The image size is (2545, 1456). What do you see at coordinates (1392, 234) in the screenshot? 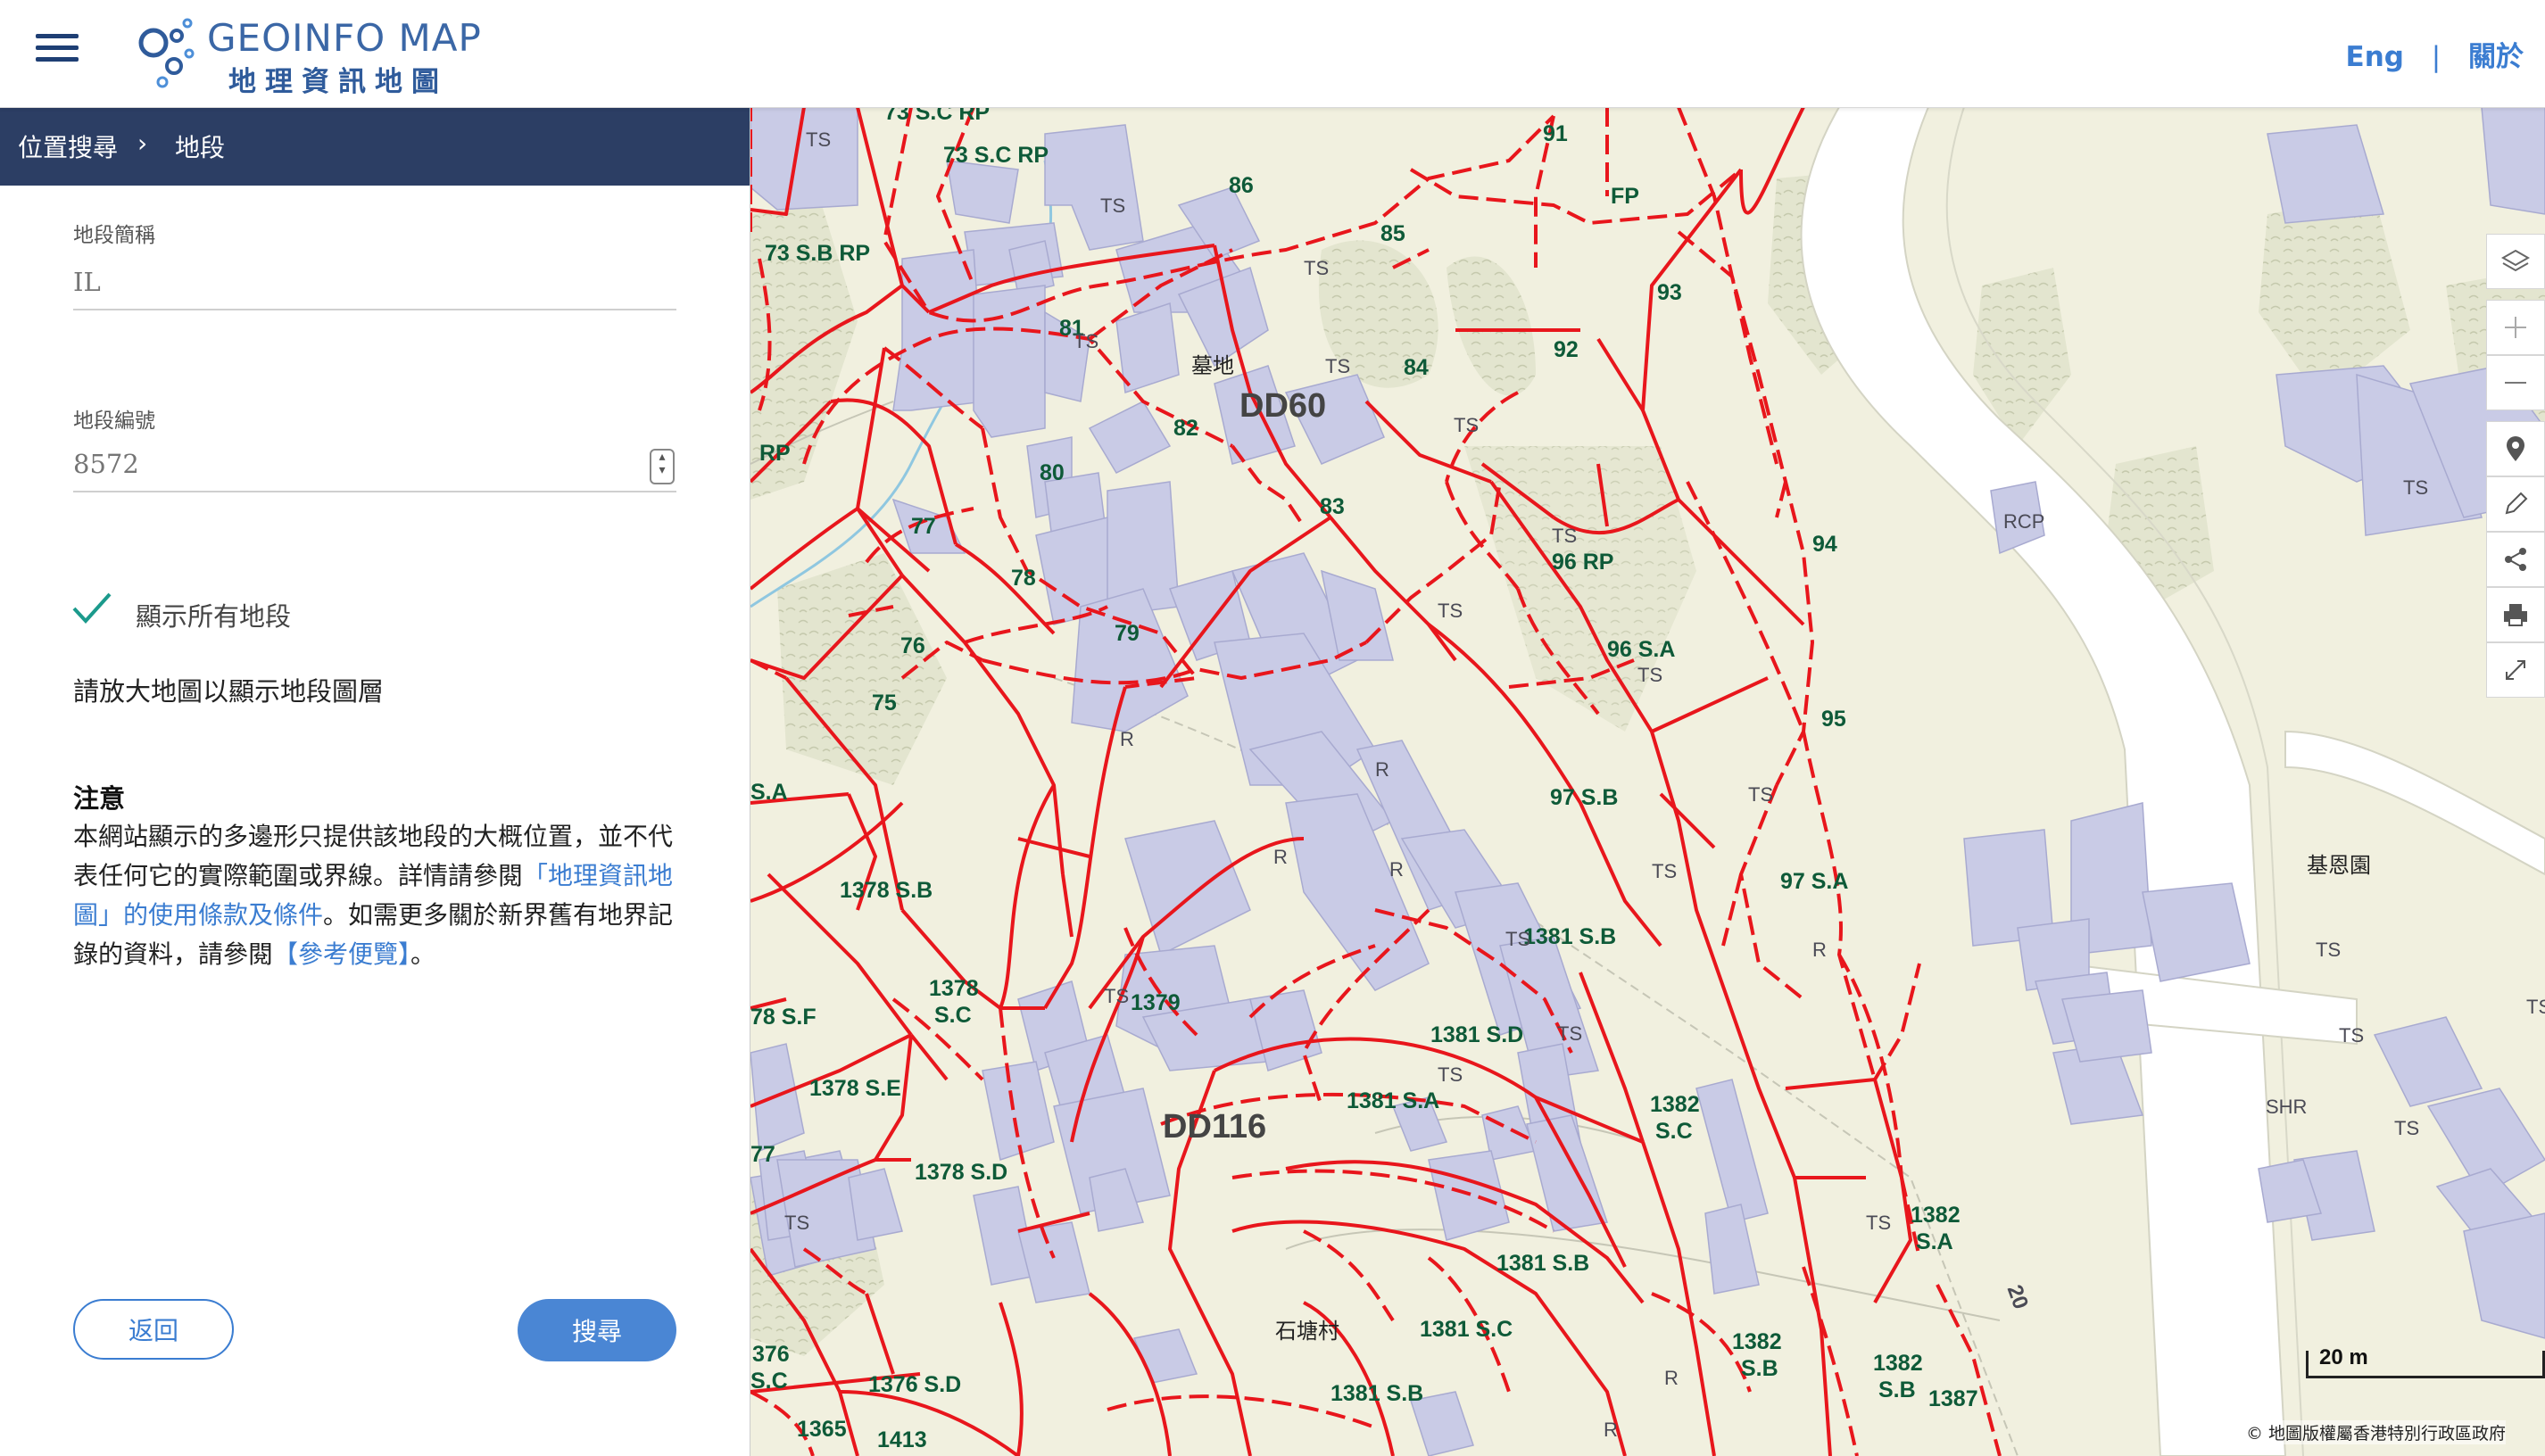
I see `lot-label: 85` at bounding box center [1392, 234].